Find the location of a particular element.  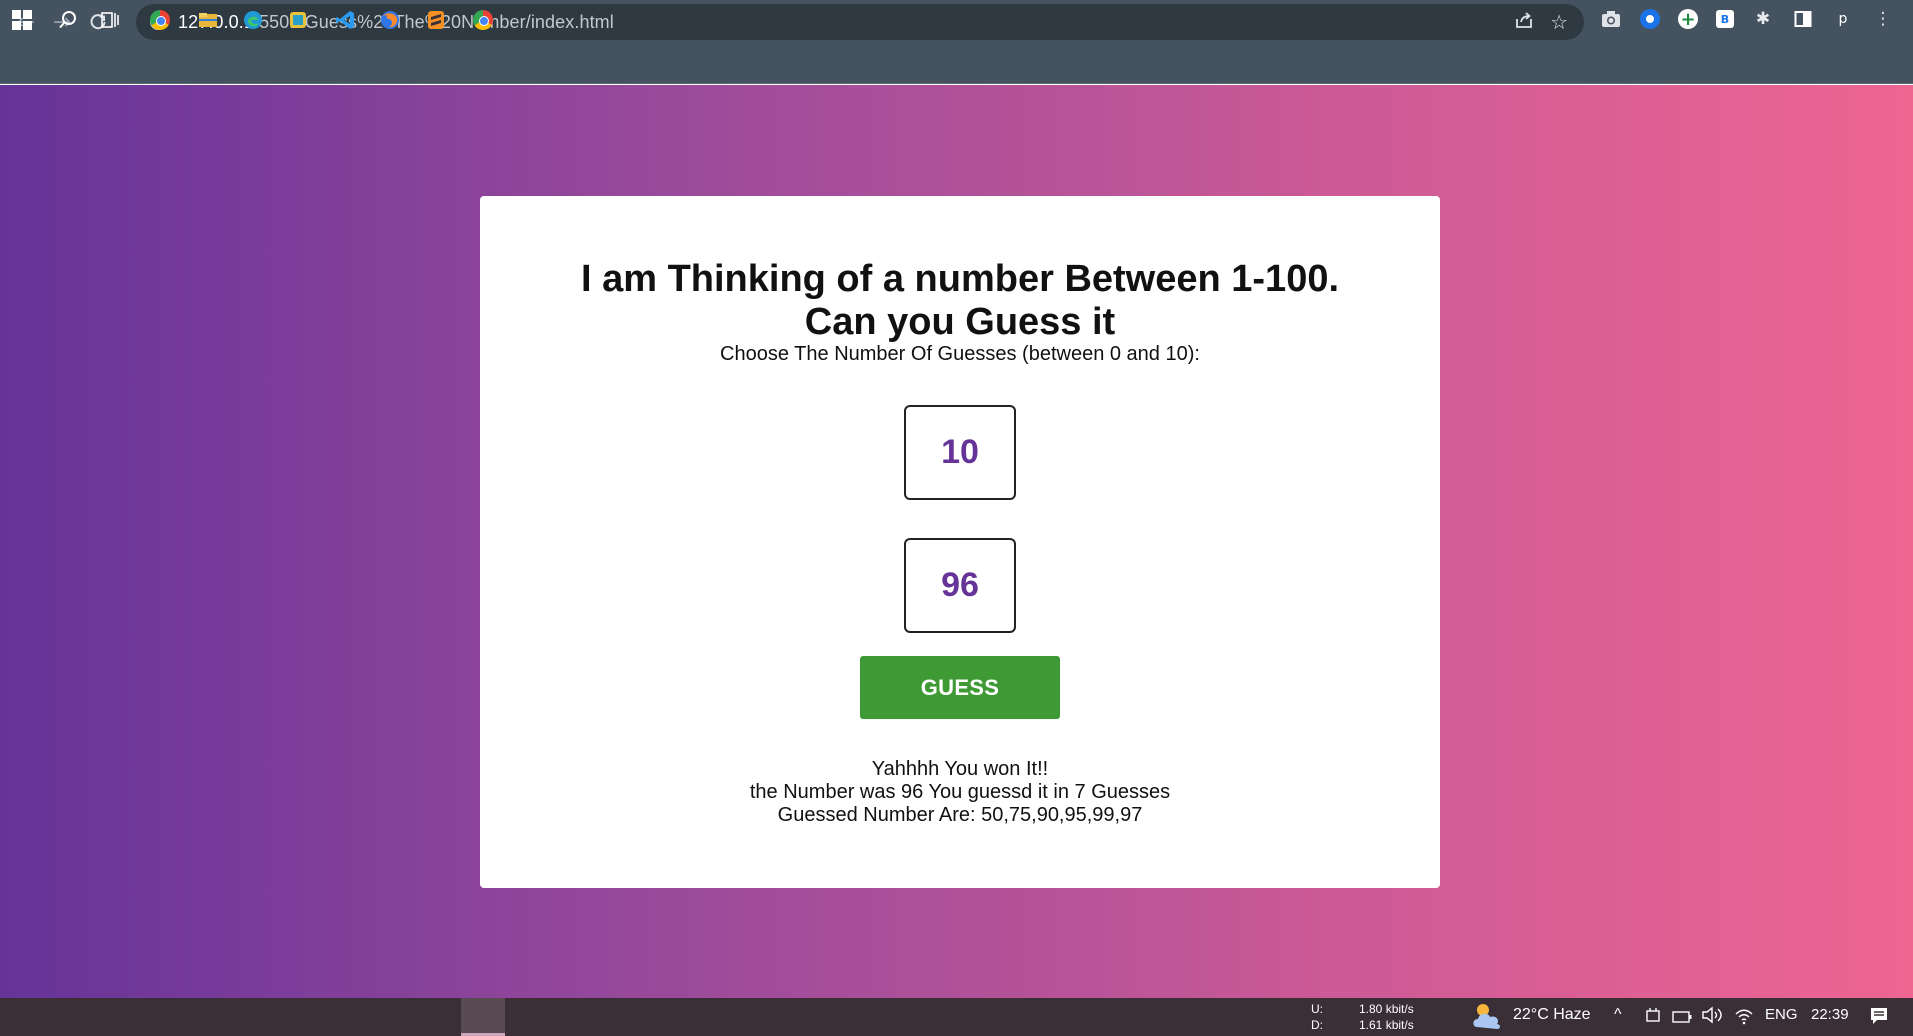

search-icon is located at coordinates (68, 20).